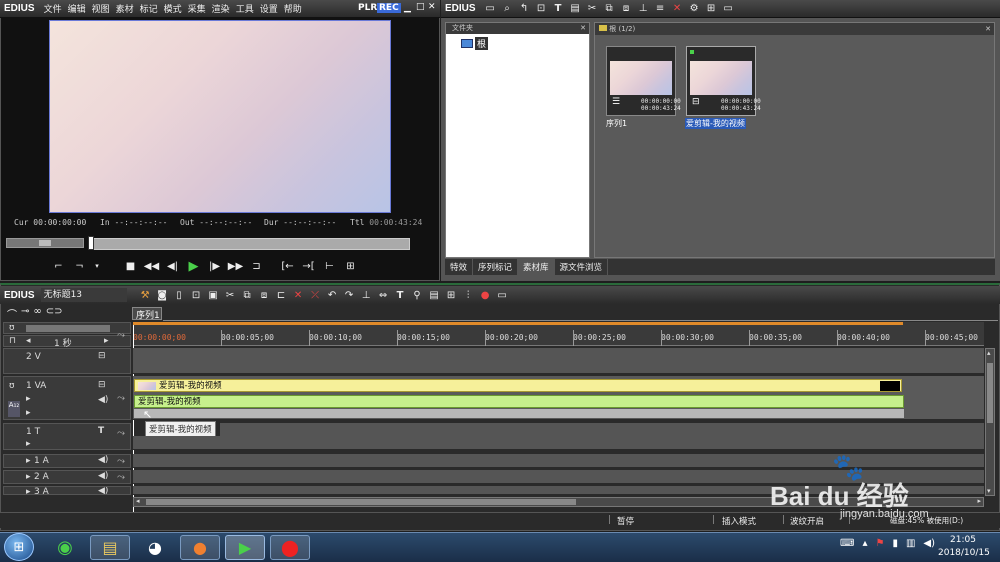  What do you see at coordinates (235, 266) in the screenshot?
I see `fast-forward-icon: ▶▶` at bounding box center [235, 266].